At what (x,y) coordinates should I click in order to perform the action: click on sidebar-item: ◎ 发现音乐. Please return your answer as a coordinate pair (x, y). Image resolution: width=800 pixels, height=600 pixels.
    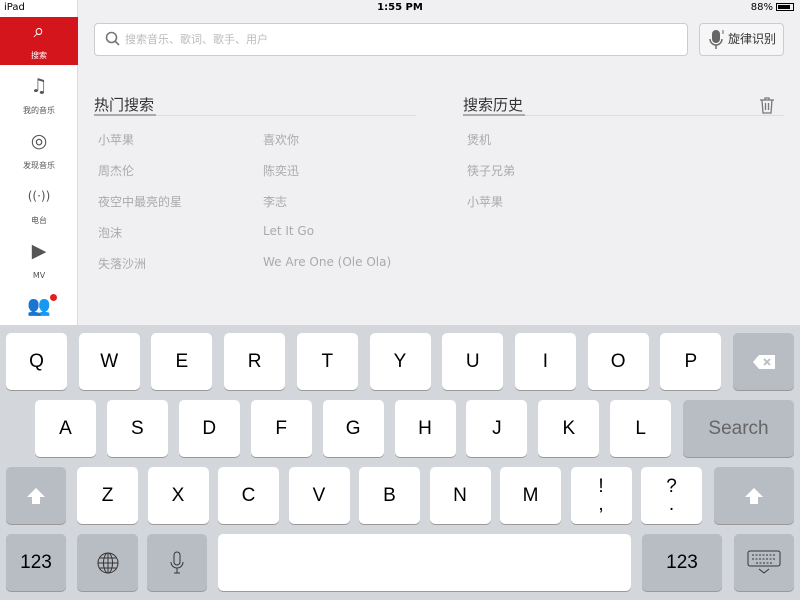
    Looking at the image, I should click on (39, 151).